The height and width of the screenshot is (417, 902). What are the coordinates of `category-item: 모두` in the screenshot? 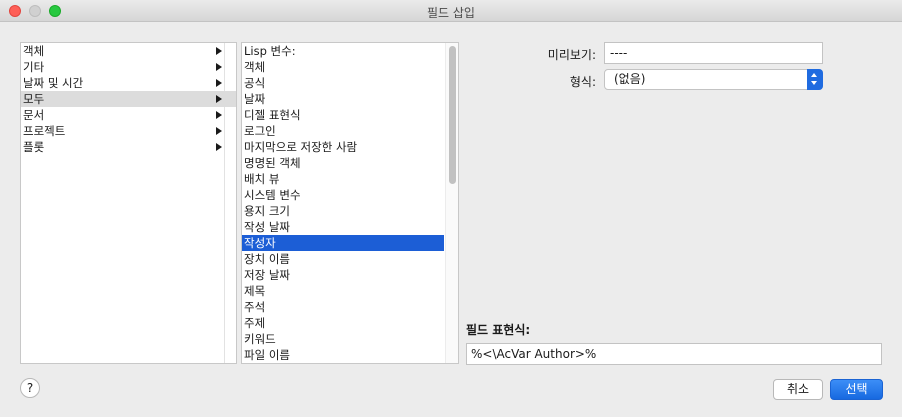 It's located at (128, 99).